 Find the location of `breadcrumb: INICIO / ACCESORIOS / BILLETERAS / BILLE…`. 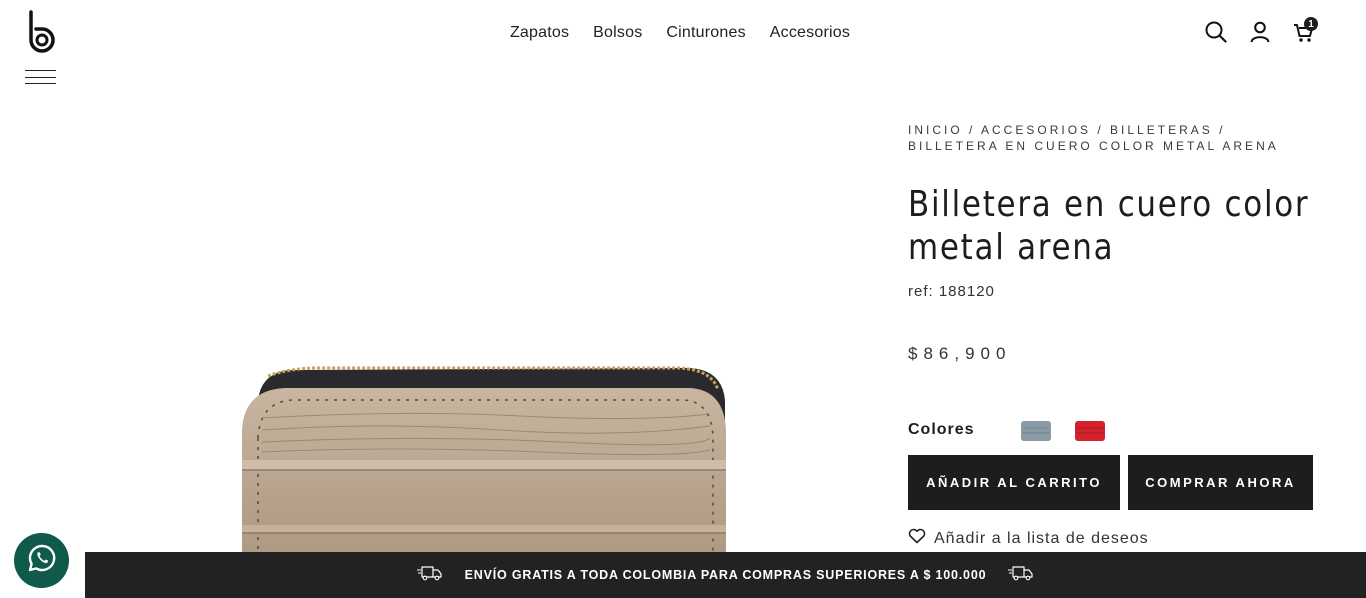

breadcrumb: INICIO / ACCESORIOS / BILLETERAS / BILLE… is located at coordinates (1113, 138).